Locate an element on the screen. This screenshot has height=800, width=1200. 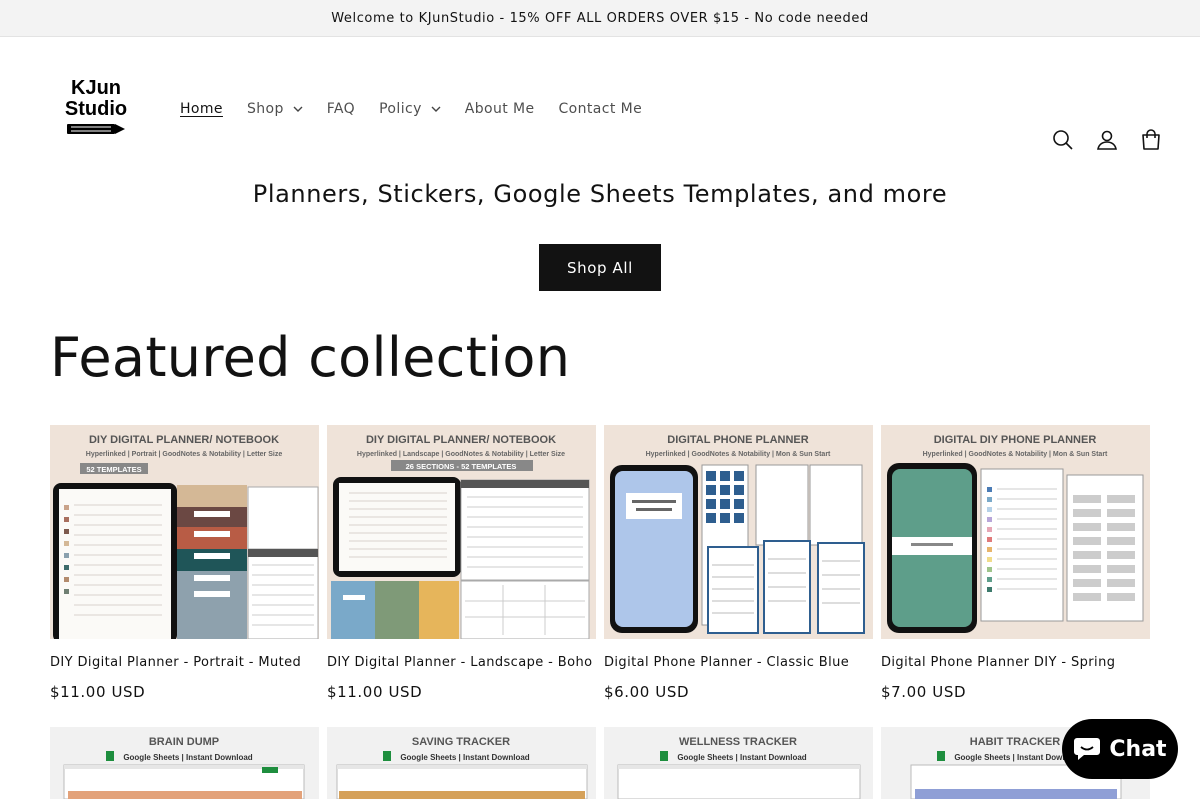
logo: KJun Studio is located at coordinates (96, 107).